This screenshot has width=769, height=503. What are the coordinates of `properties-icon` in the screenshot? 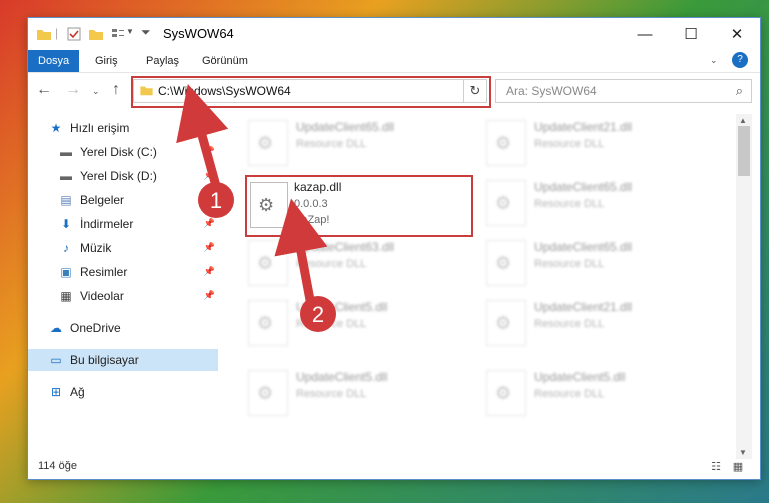 It's located at (74, 34).